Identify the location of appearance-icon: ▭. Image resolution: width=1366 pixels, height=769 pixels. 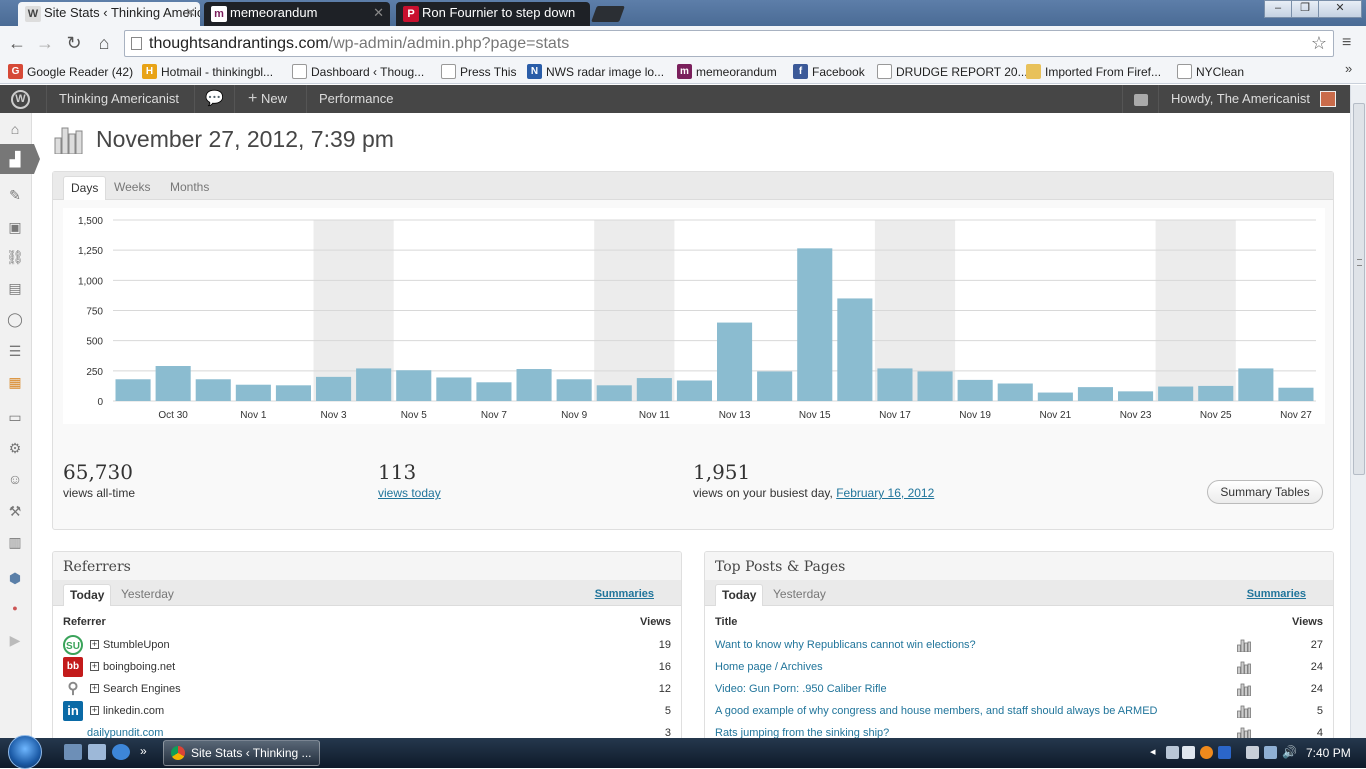
(15, 417).